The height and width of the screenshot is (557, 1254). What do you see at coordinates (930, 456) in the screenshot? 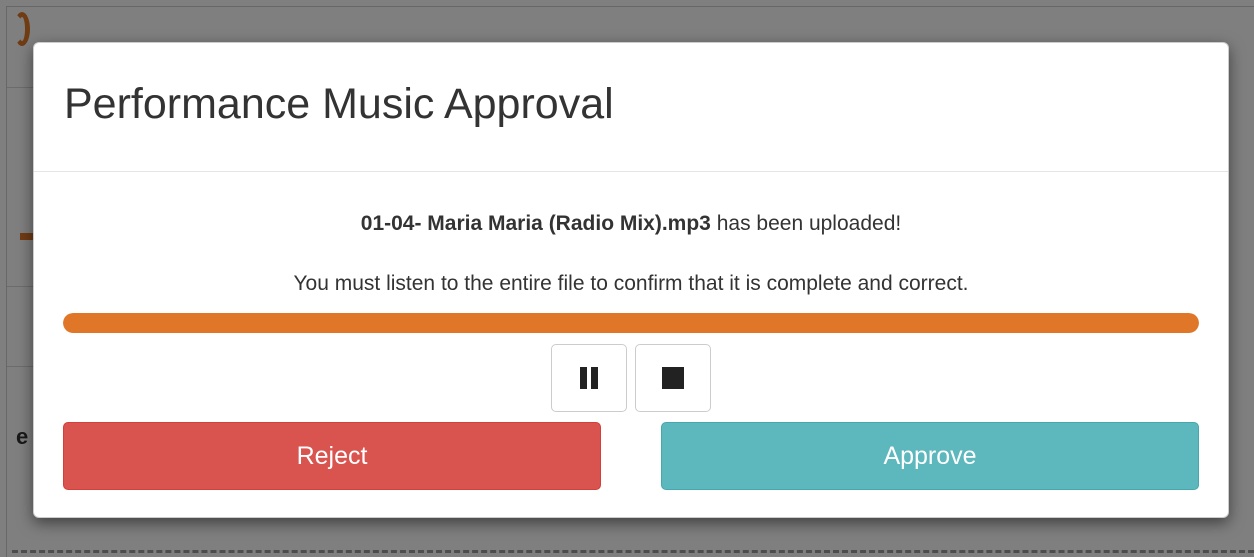
I see `approve-button: Approve` at bounding box center [930, 456].